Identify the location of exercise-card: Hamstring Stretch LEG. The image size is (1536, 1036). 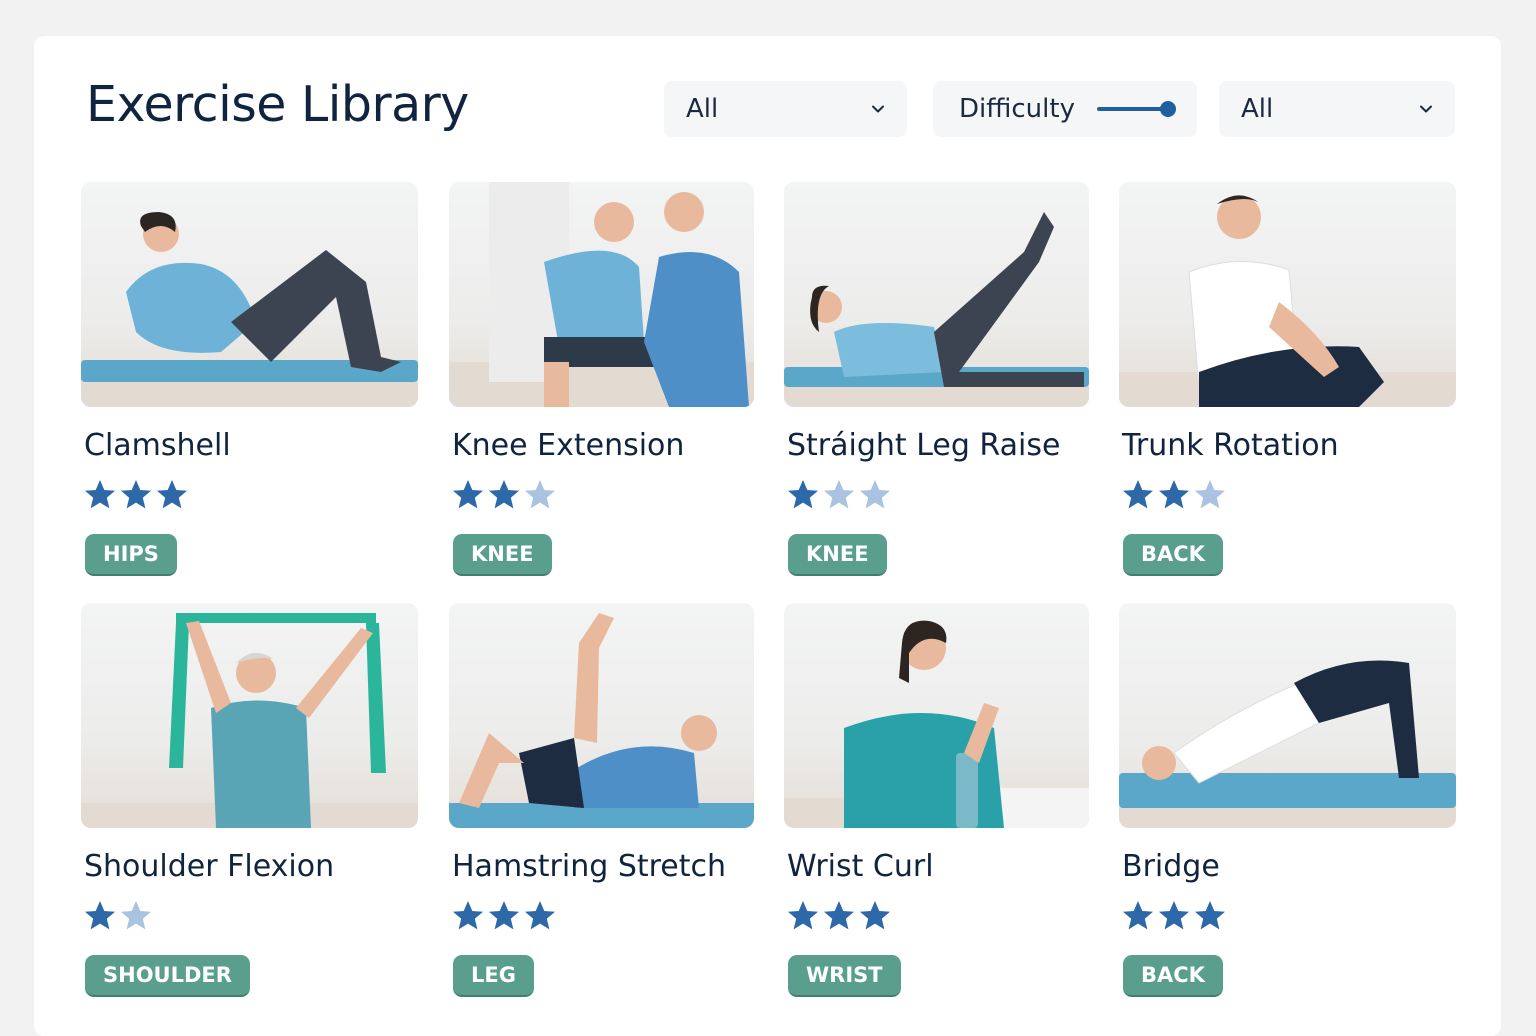
(601, 803).